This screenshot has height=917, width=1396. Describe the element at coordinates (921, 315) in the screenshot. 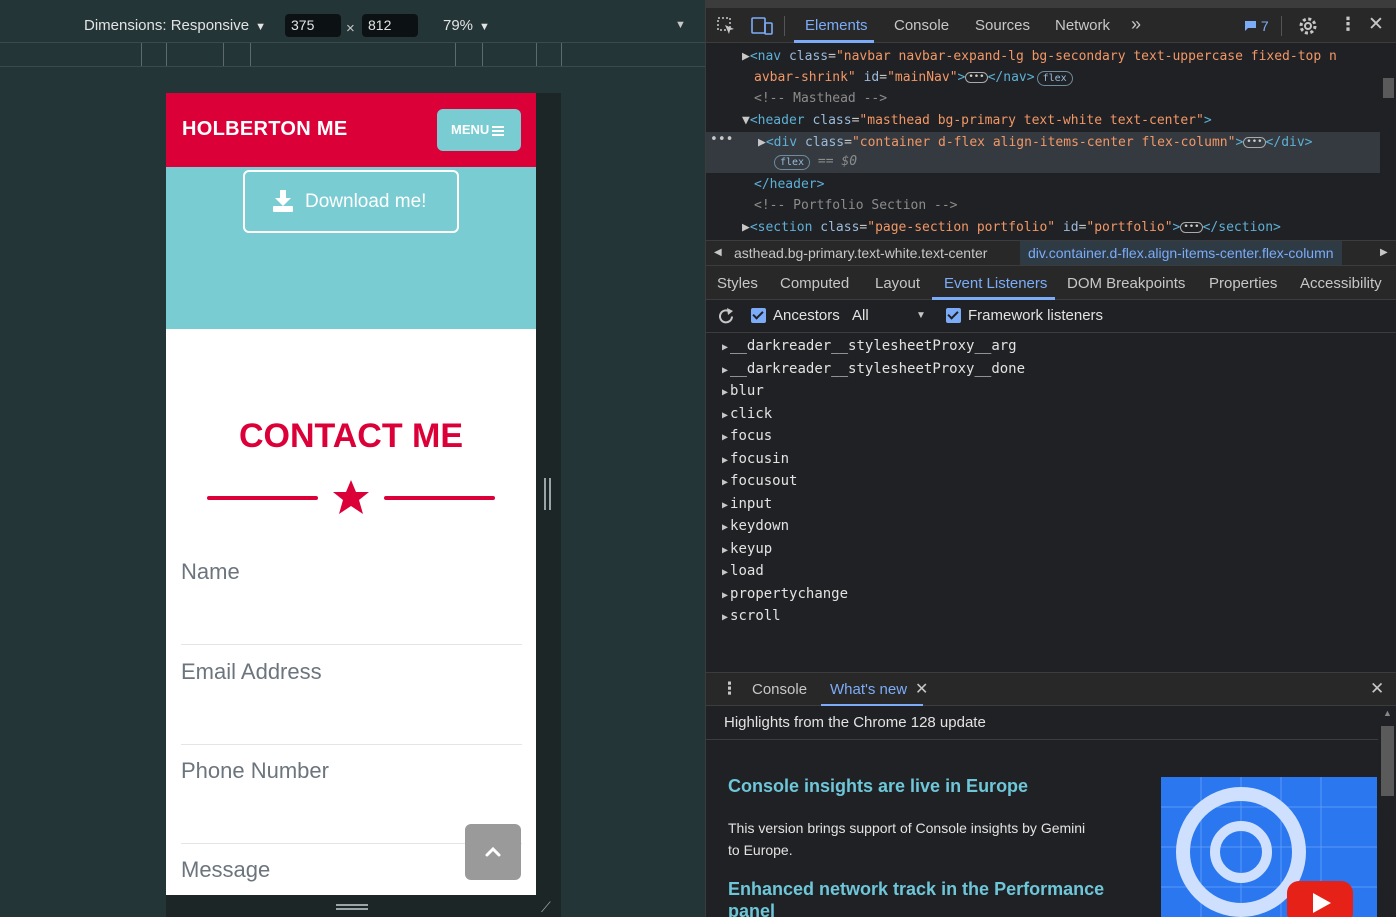

I see `caret-down-icon: ▼` at that location.